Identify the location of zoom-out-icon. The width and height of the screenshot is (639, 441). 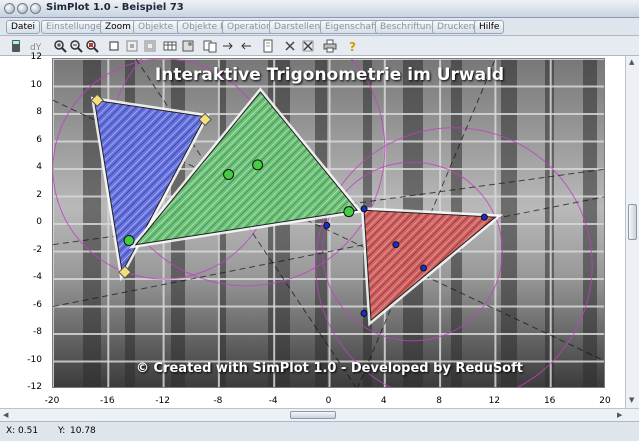
(76, 46).